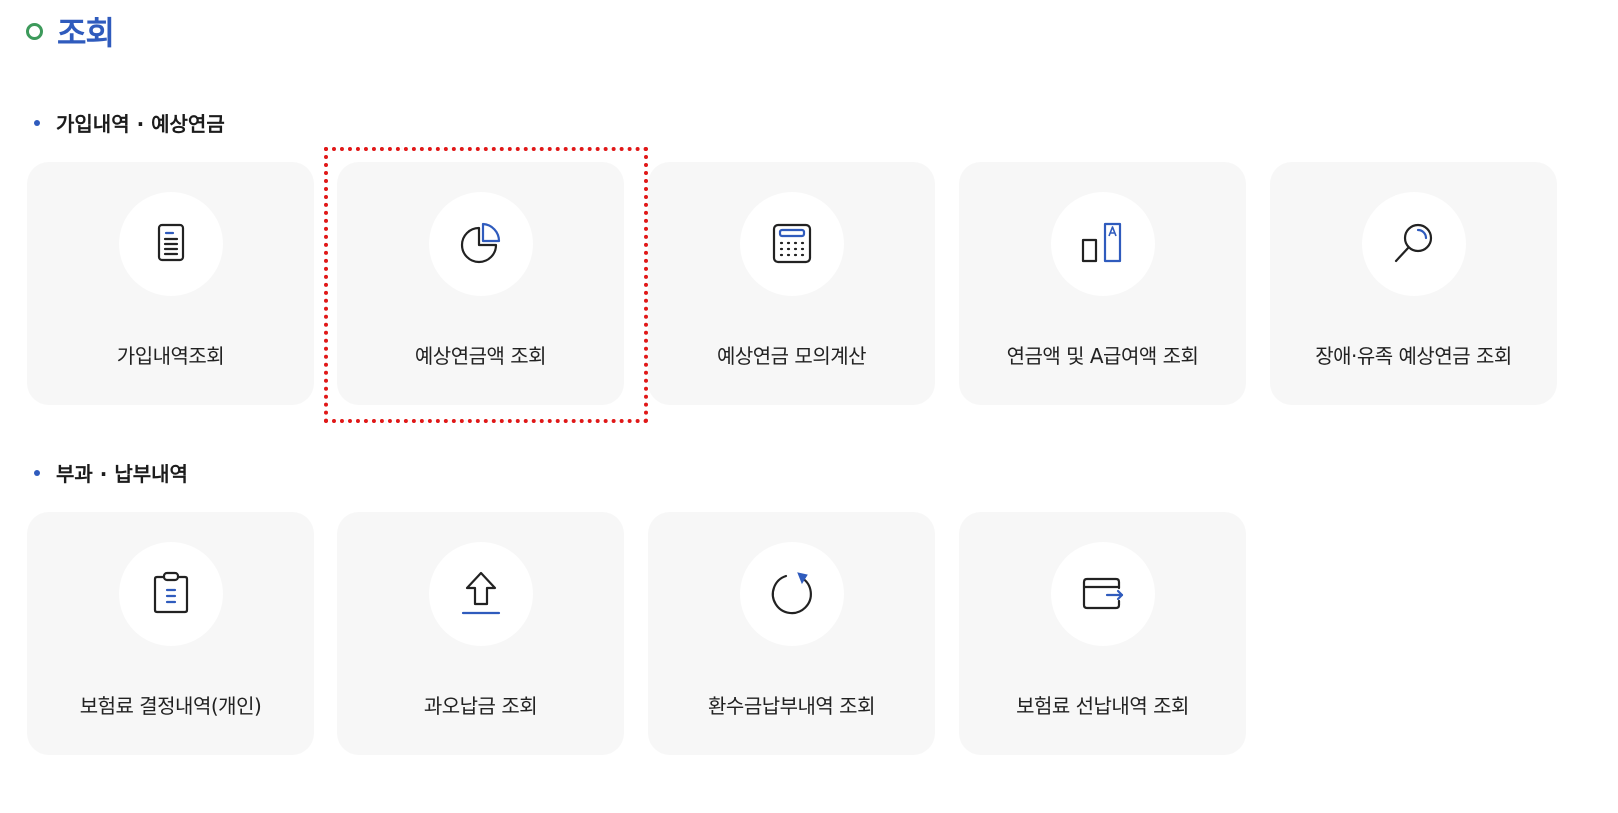  What do you see at coordinates (480, 706) in the screenshot?
I see `card-label: 과오납금 조회` at bounding box center [480, 706].